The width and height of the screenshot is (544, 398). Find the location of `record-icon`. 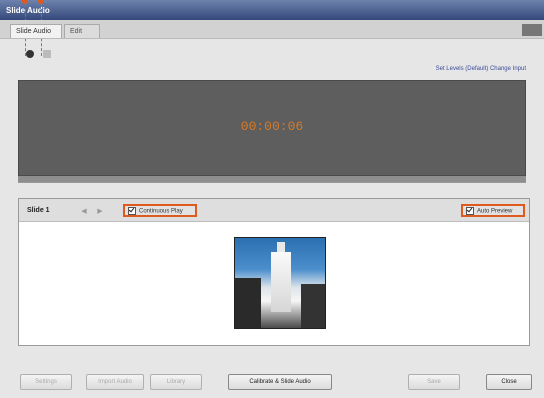

record-icon is located at coordinates (30, 54).